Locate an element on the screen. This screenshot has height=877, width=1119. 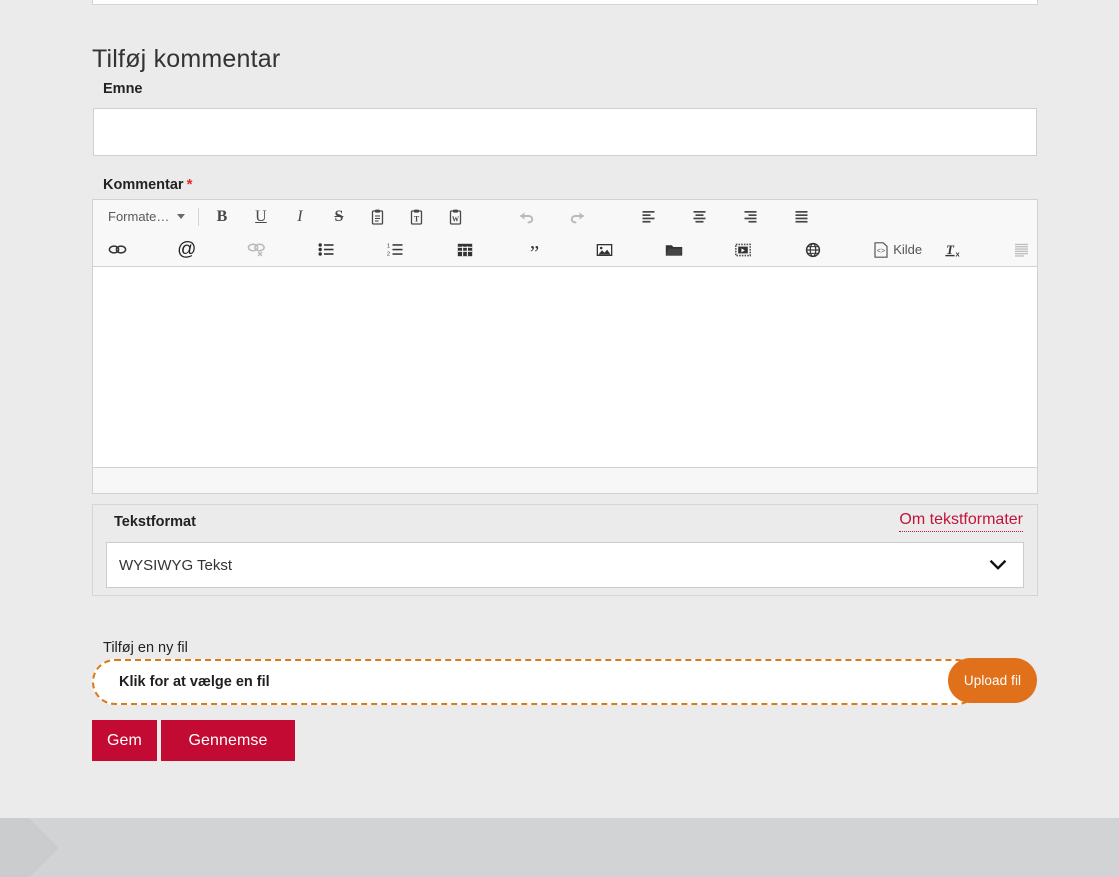
redo-icon is located at coordinates (577, 216).